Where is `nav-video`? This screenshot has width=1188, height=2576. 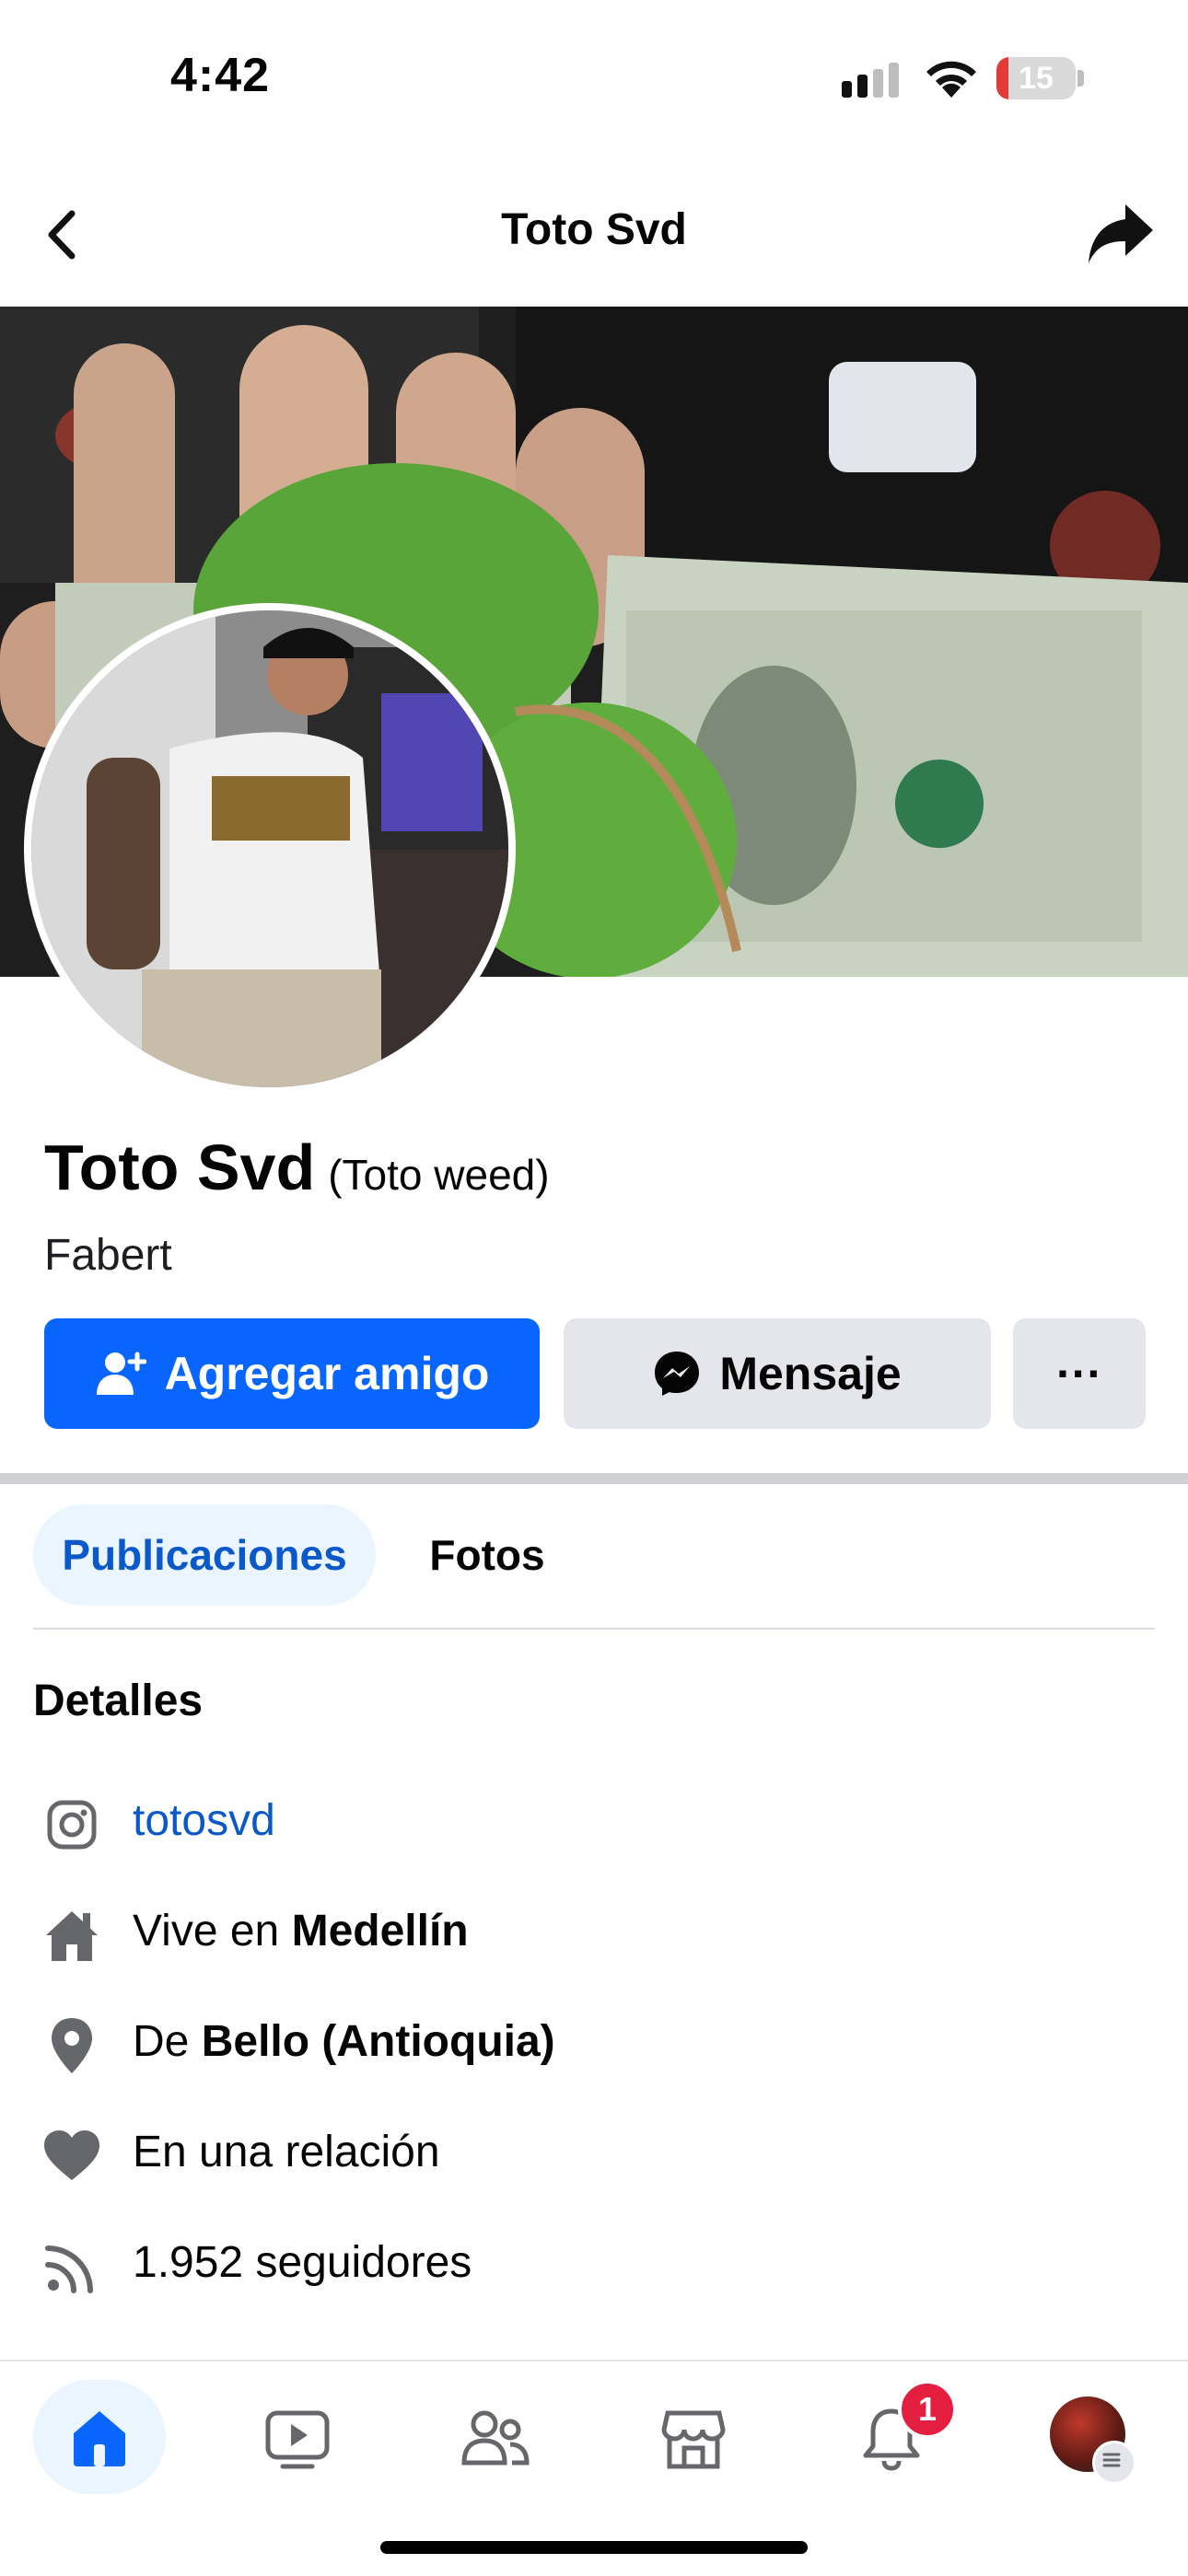
nav-video is located at coordinates (297, 2439).